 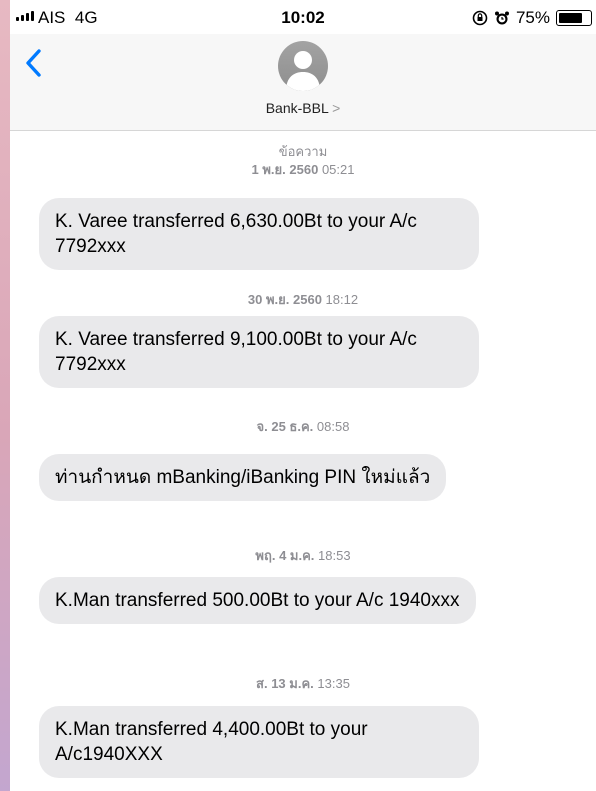 I want to click on back-button, so click(x=35, y=63).